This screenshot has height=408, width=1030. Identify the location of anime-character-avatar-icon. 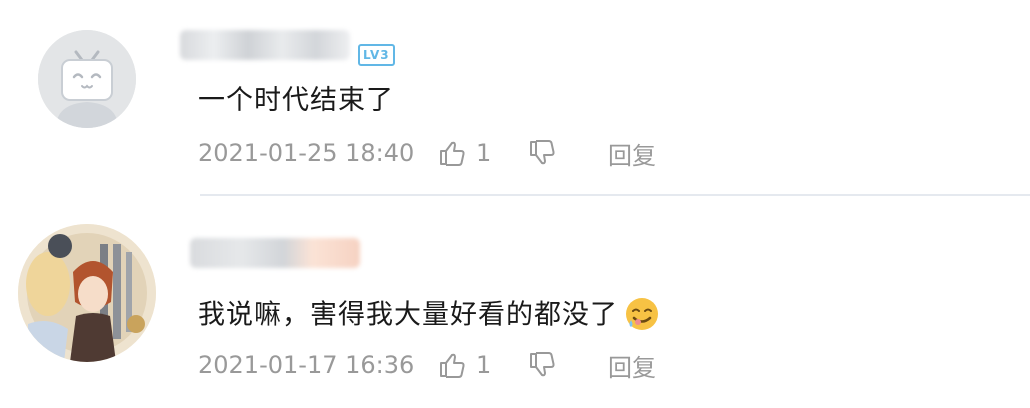
(87, 293).